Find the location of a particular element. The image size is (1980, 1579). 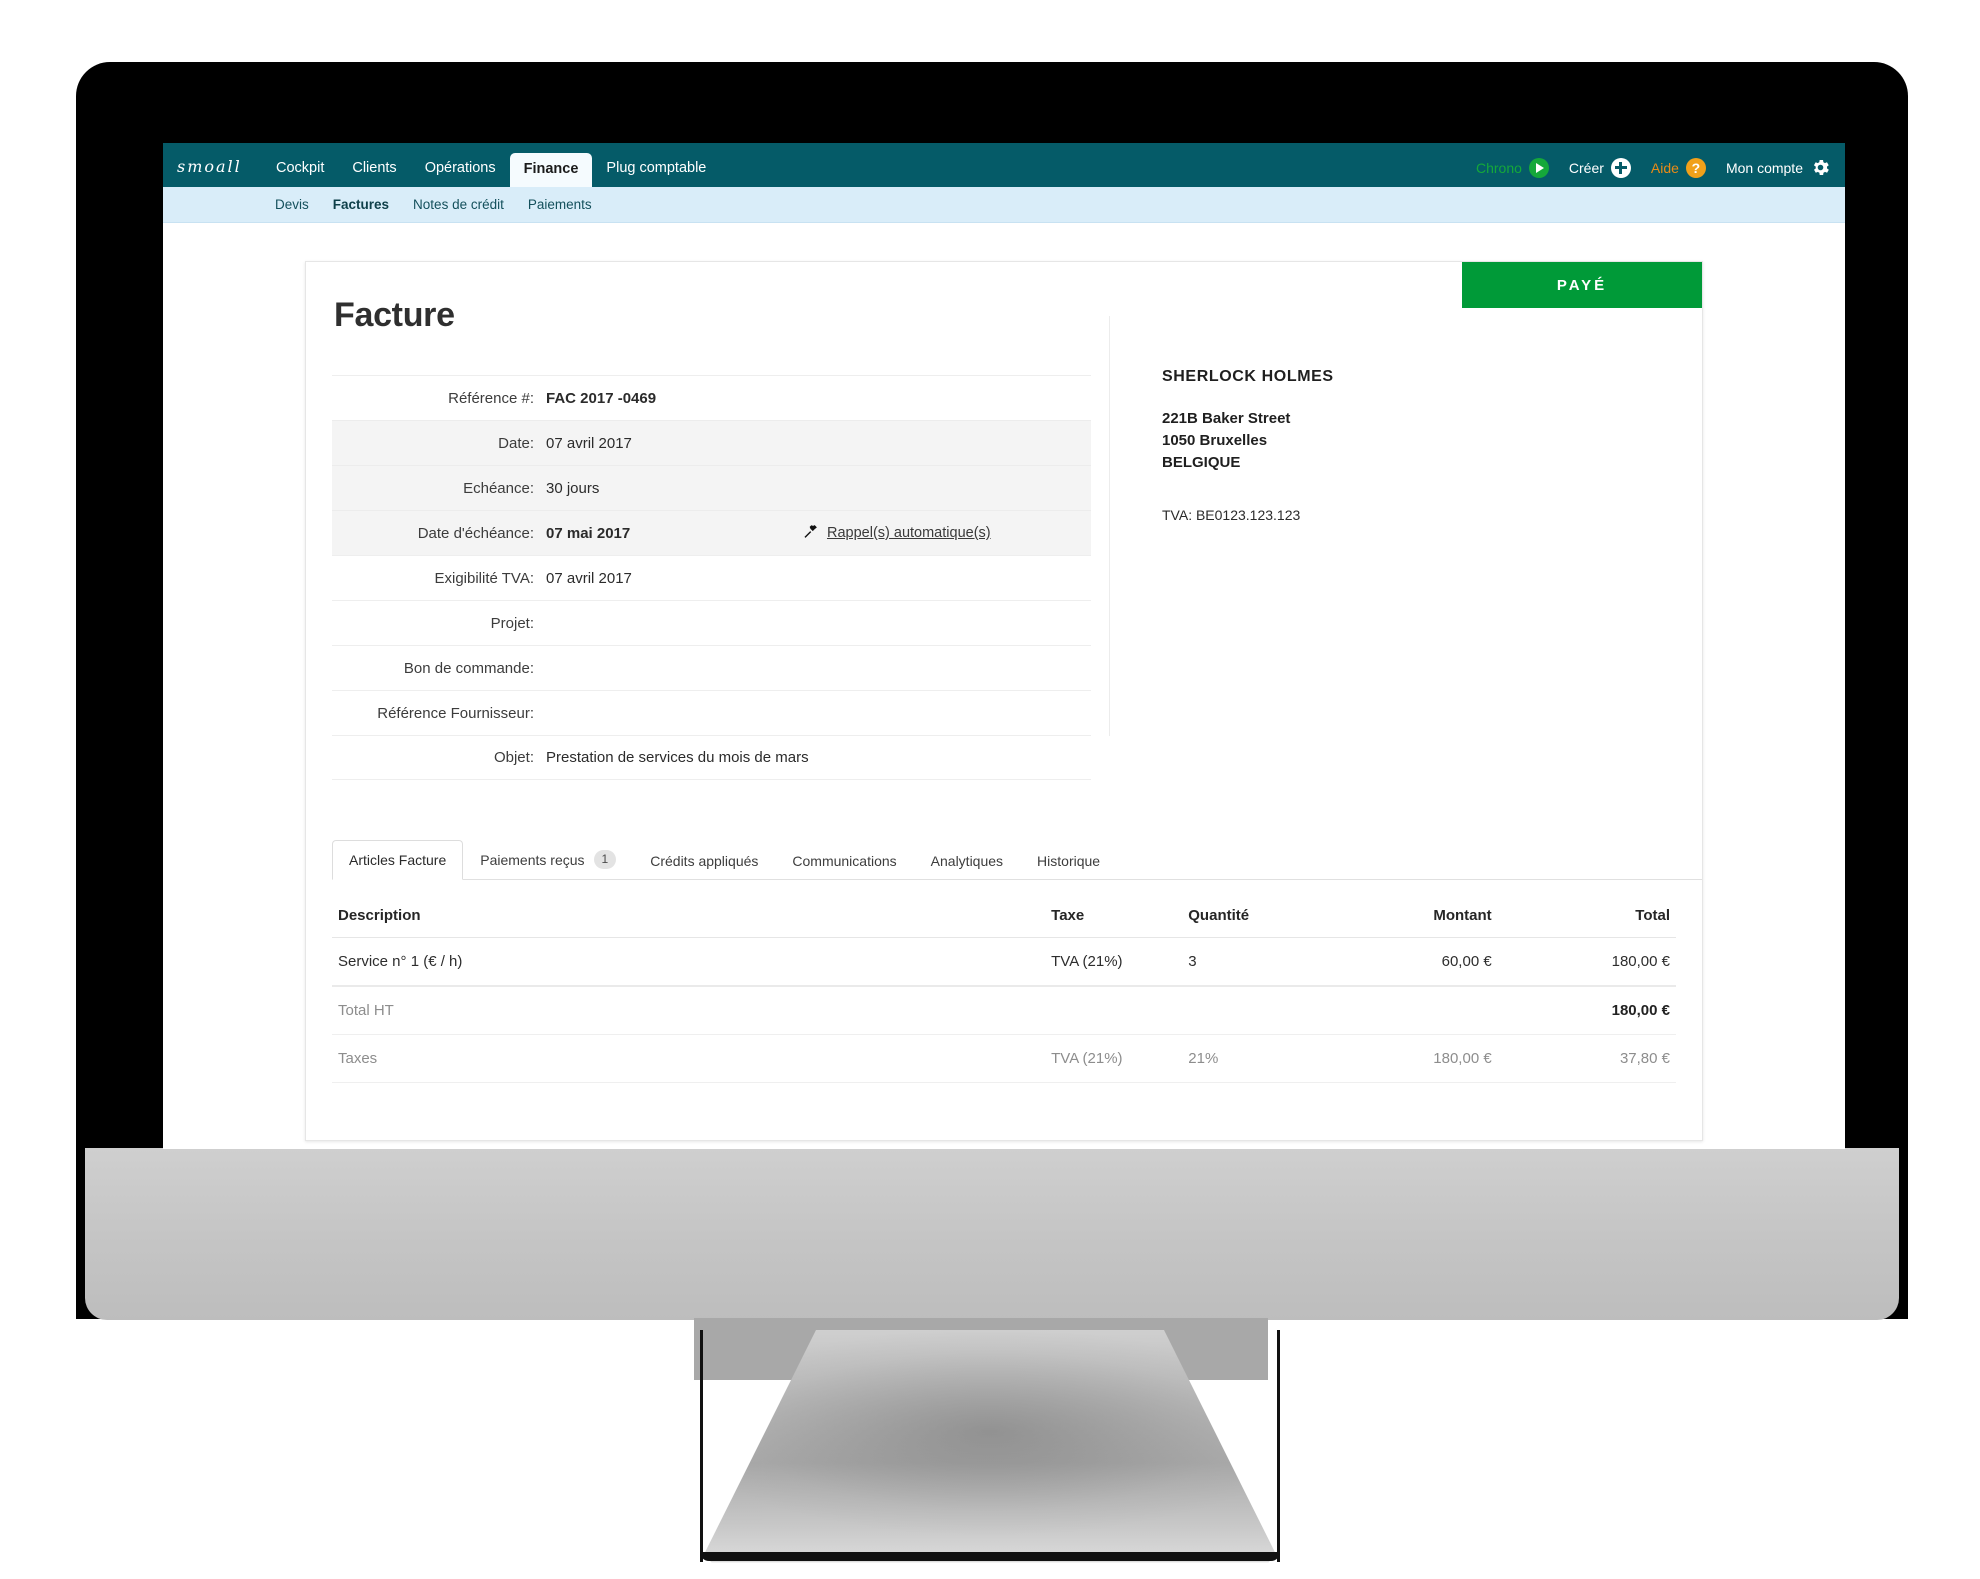

cell-taxe is located at coordinates (1114, 1010).